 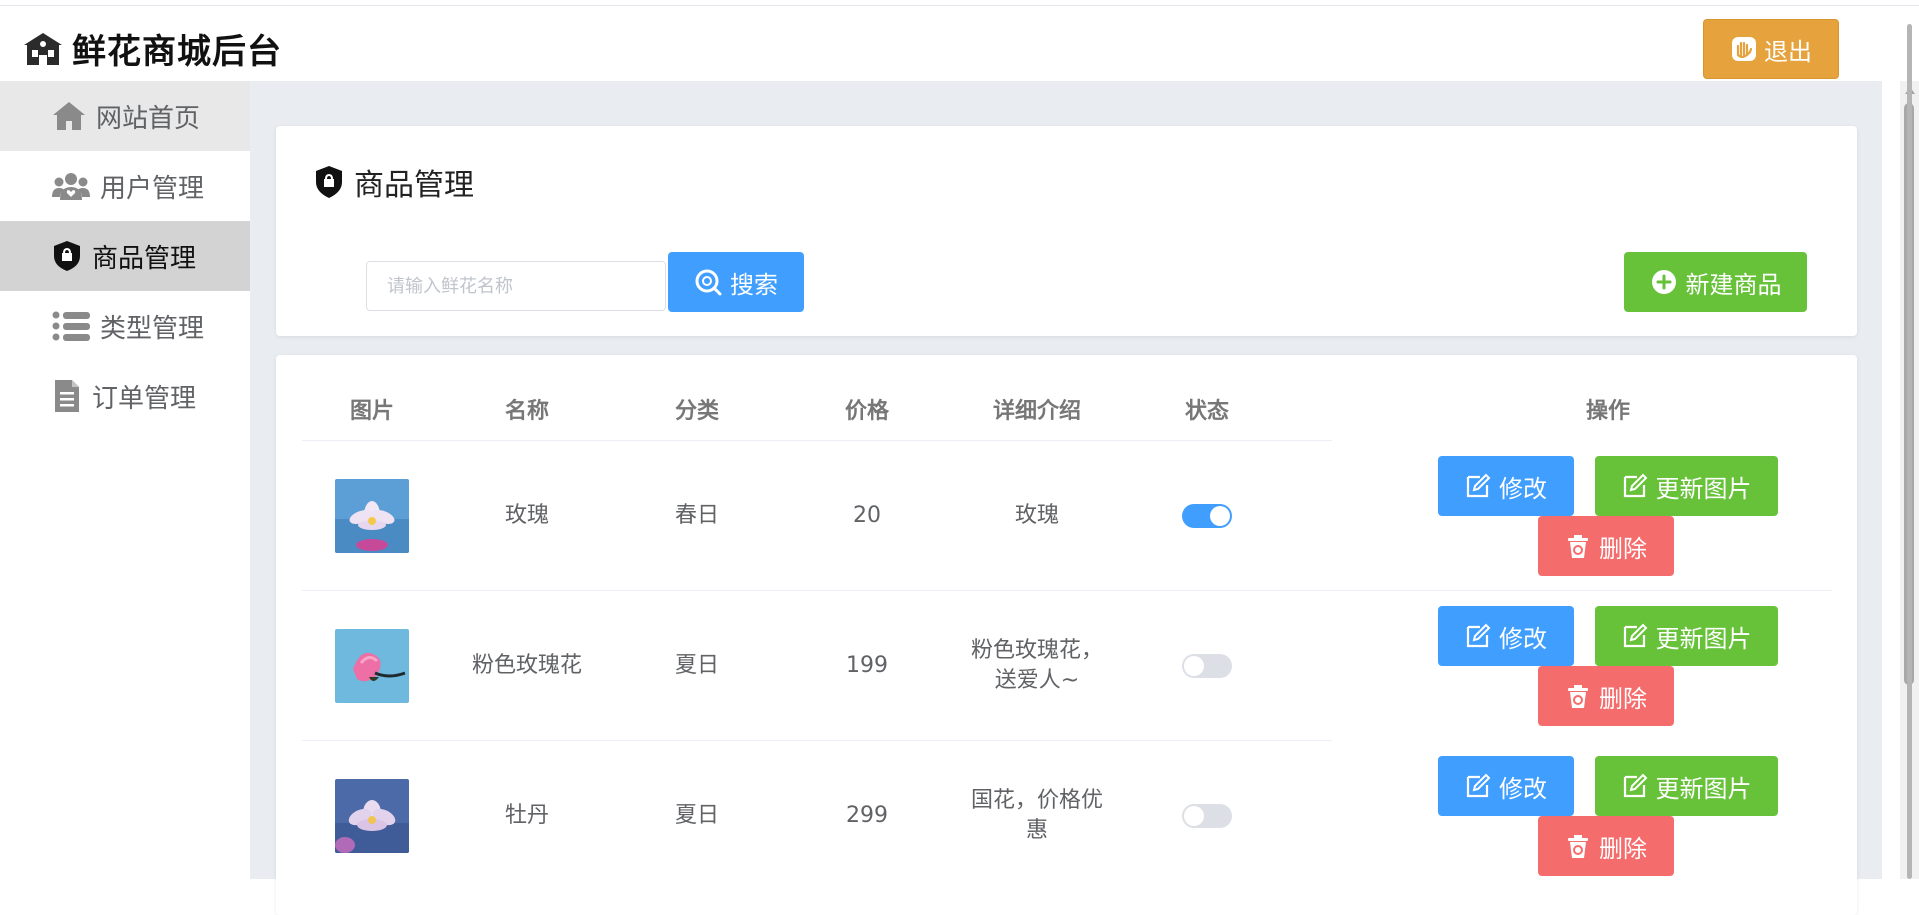 I want to click on sidebar-item-types: 类型管理, so click(x=125, y=326).